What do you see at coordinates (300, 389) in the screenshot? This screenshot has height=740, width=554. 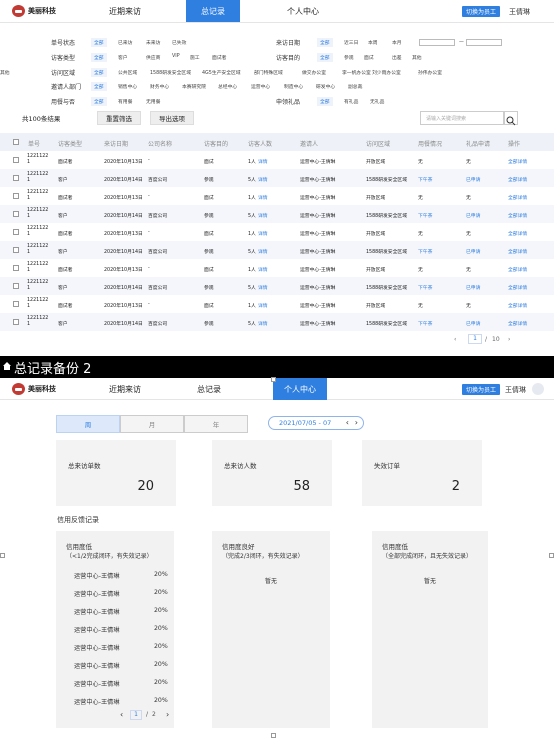 I see `nav-personal-center: 个人中心` at bounding box center [300, 389].